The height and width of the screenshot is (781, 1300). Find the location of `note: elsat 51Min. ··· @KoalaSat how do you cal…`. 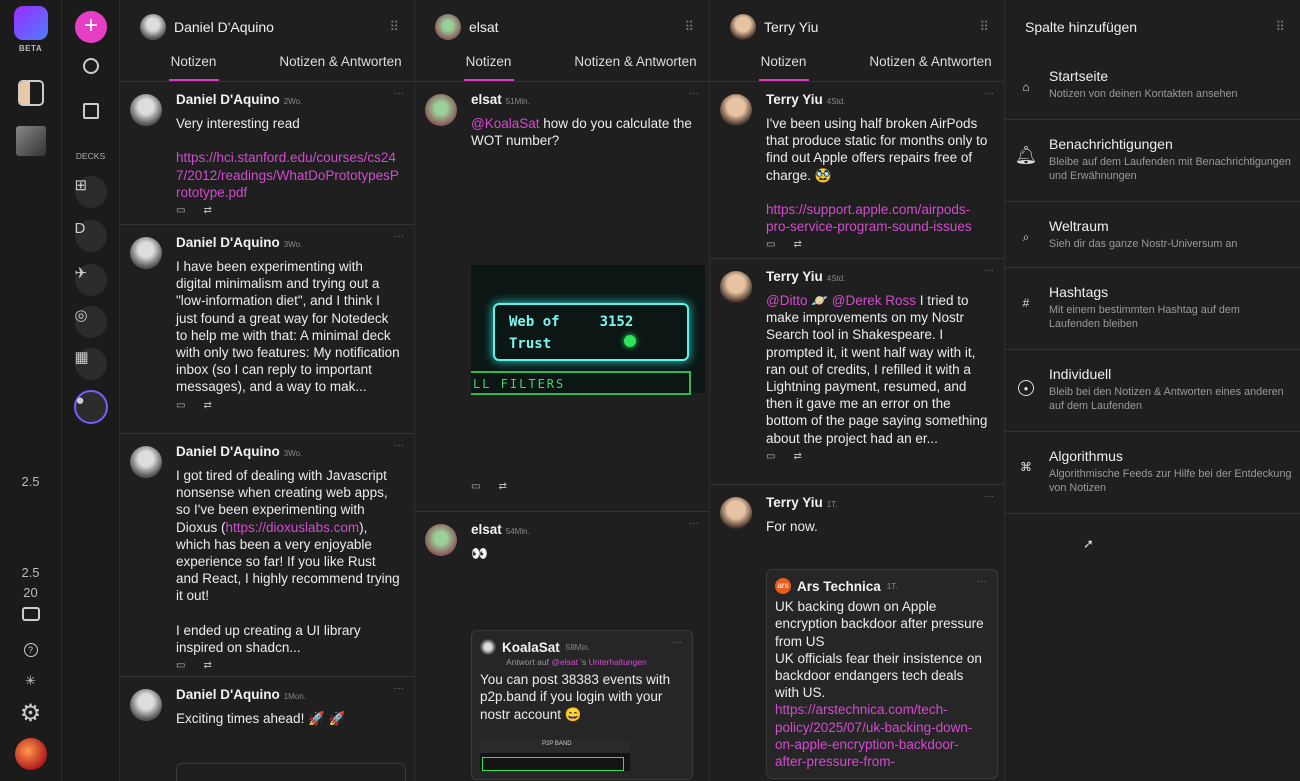

note: elsat 51Min. ··· @KoalaSat how do you cal… is located at coordinates (562, 297).